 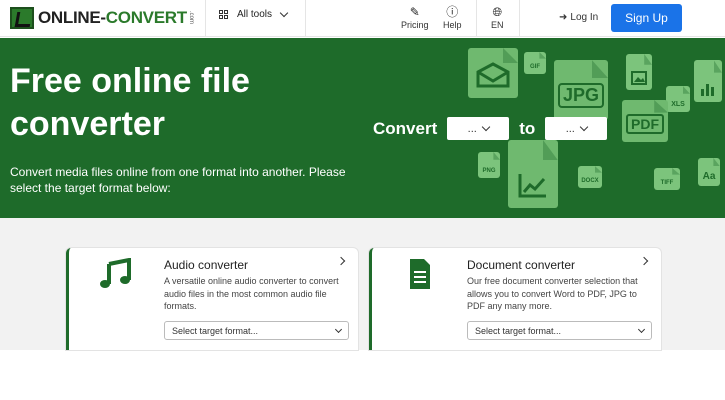 What do you see at coordinates (405, 128) in the screenshot?
I see `convert-label: Convert` at bounding box center [405, 128].